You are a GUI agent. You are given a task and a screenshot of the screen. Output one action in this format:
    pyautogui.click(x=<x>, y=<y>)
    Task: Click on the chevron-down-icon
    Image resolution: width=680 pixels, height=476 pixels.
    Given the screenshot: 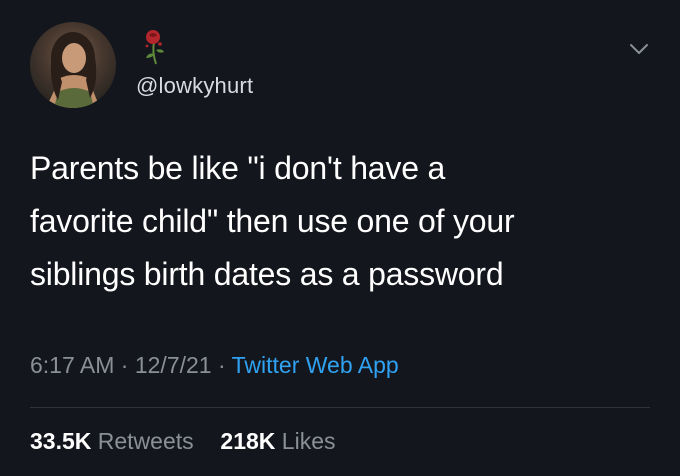 What is the action you would take?
    pyautogui.click(x=639, y=49)
    